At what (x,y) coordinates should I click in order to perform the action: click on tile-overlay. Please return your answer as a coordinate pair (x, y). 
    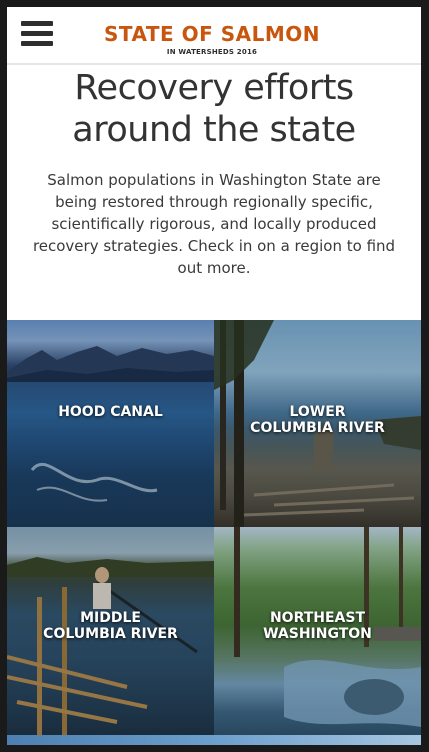
    Looking at the image, I should click on (110, 423).